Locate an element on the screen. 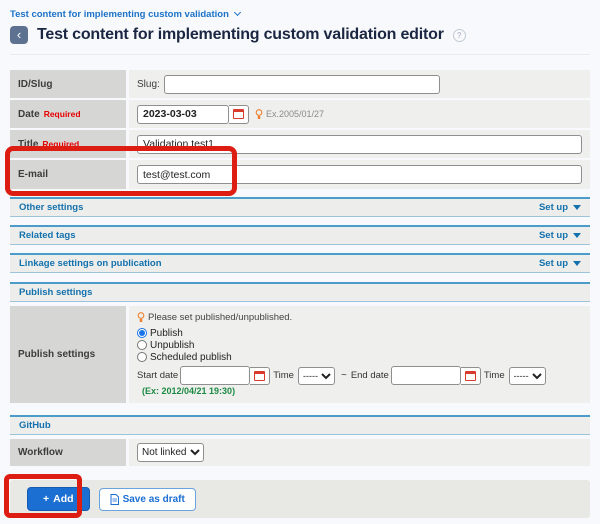  date-input is located at coordinates (183, 114).